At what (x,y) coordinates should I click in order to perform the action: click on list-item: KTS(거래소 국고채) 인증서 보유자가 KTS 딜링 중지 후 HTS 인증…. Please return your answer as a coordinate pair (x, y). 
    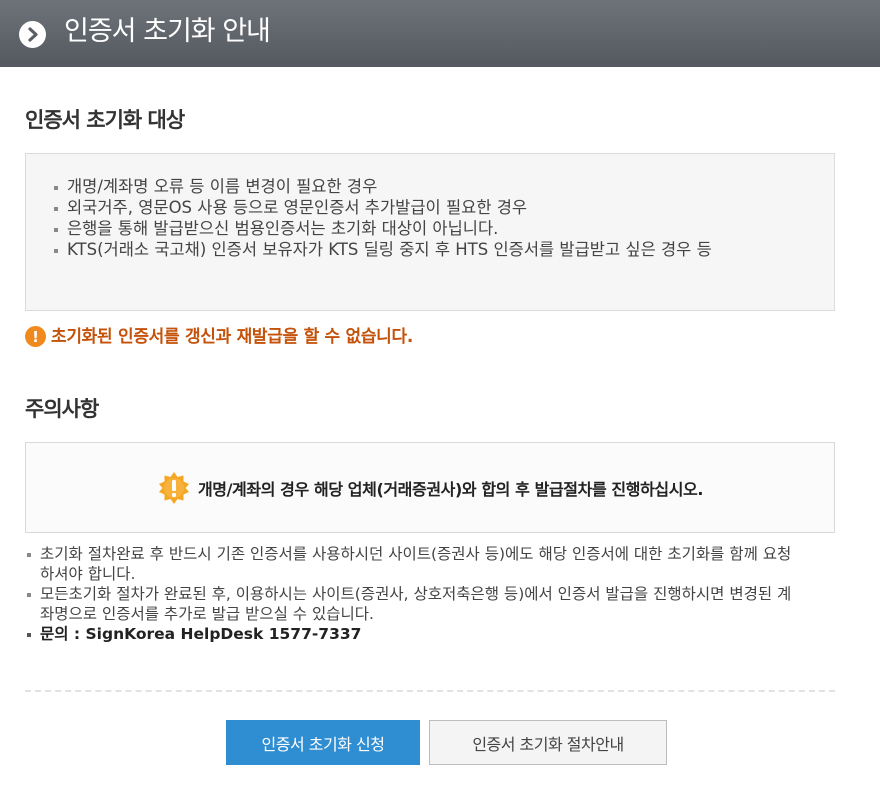
    Looking at the image, I should click on (430, 249).